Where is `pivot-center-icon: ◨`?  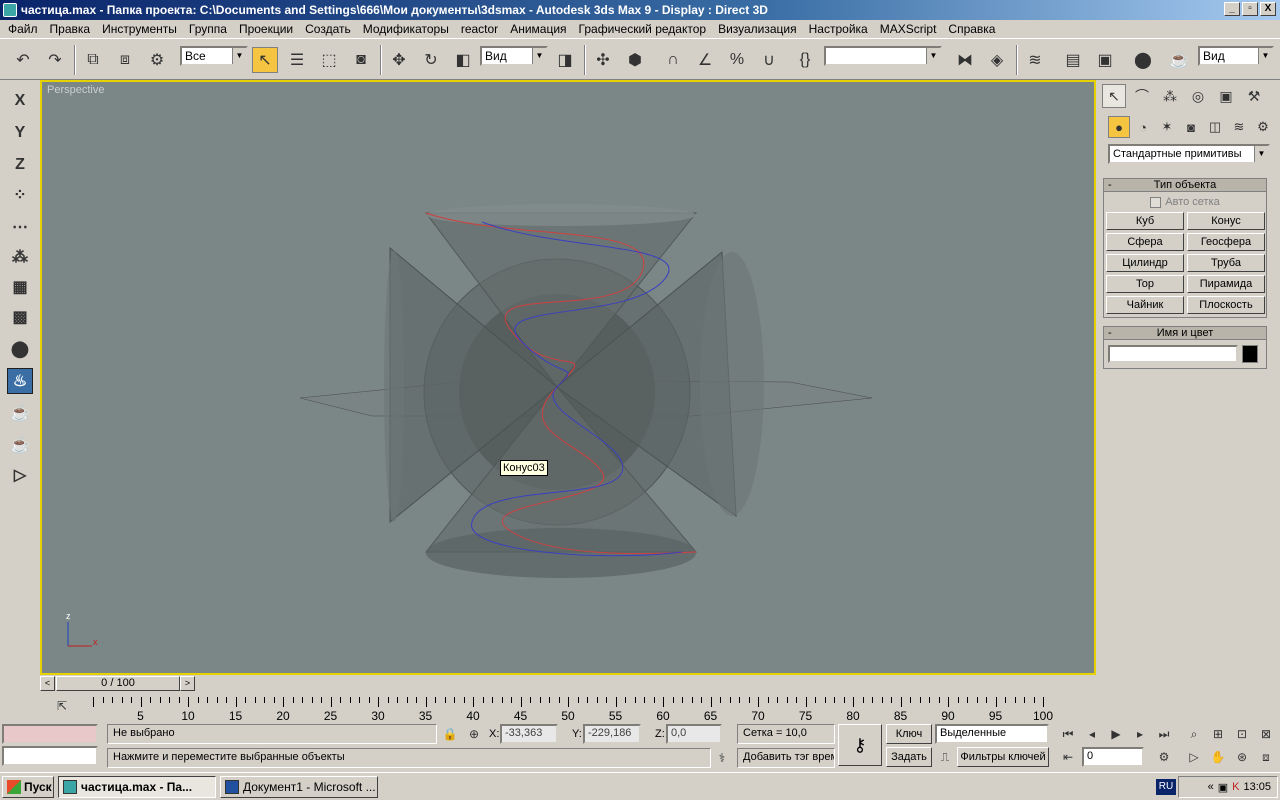
pivot-center-icon: ◨ is located at coordinates (565, 60).